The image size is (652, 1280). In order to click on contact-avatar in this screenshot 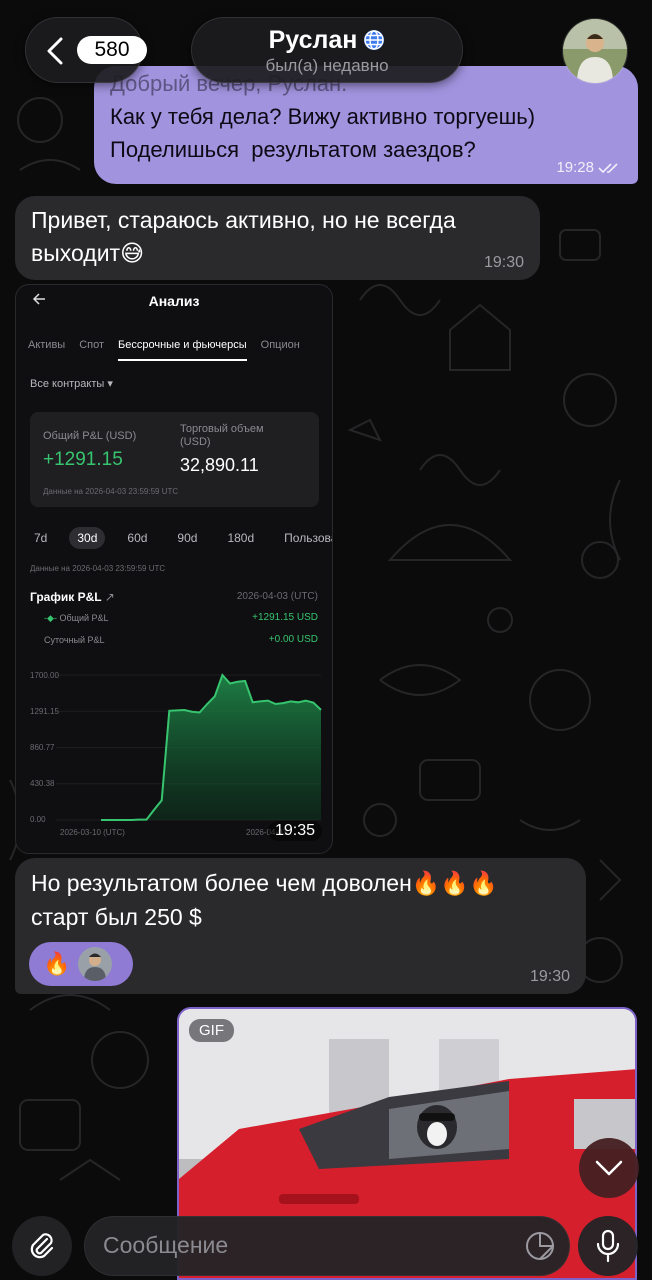, I will do `click(595, 51)`.